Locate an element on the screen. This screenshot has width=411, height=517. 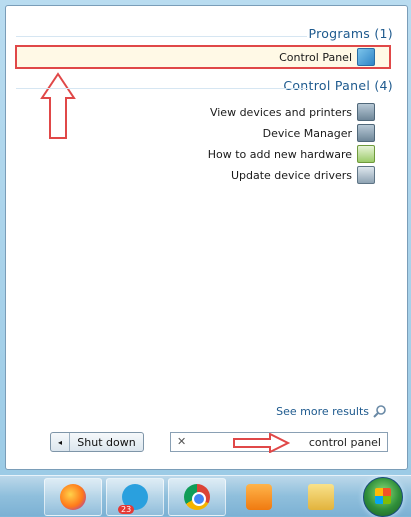
see-more-label: See more results is located at coordinates (322, 411).